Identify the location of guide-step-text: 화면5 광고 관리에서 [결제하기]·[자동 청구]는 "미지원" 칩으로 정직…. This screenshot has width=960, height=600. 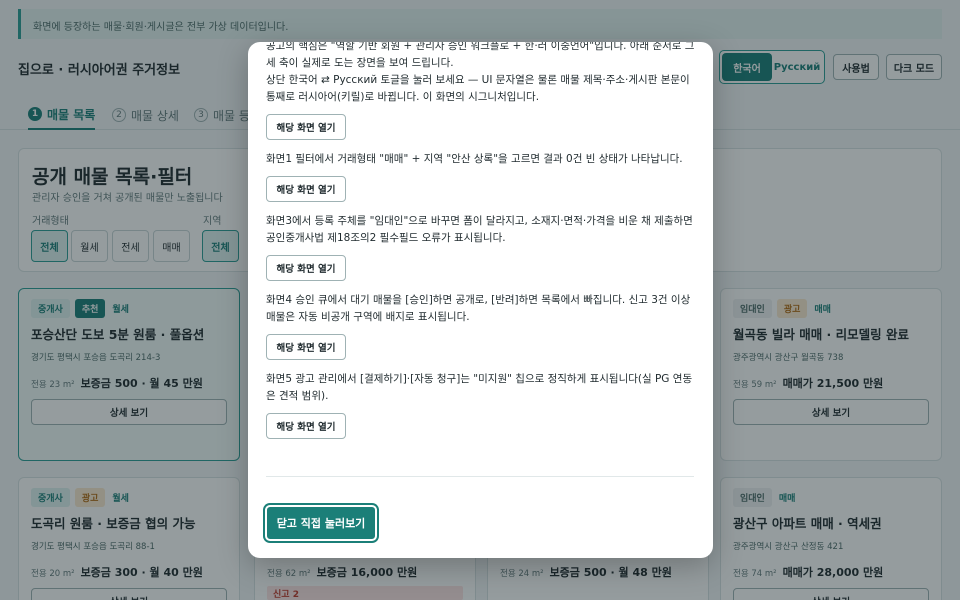
(479, 387).